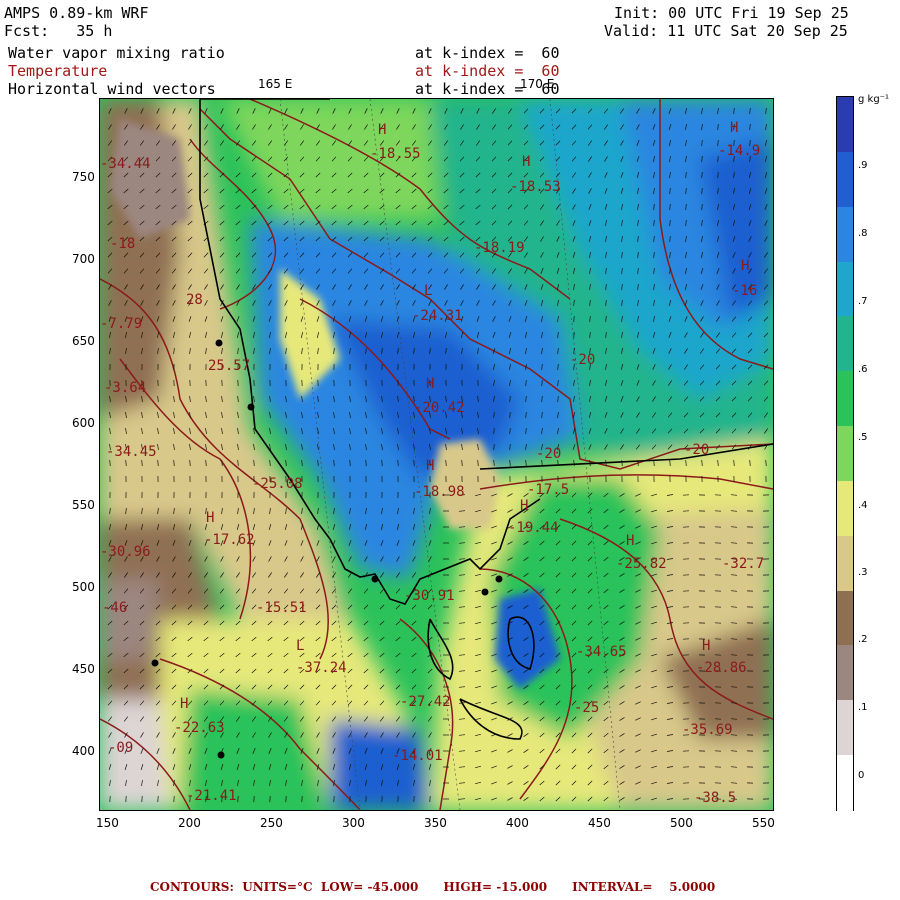  Describe the element at coordinates (715, 798) in the screenshot. I see `contour-label: -38.5` at that location.